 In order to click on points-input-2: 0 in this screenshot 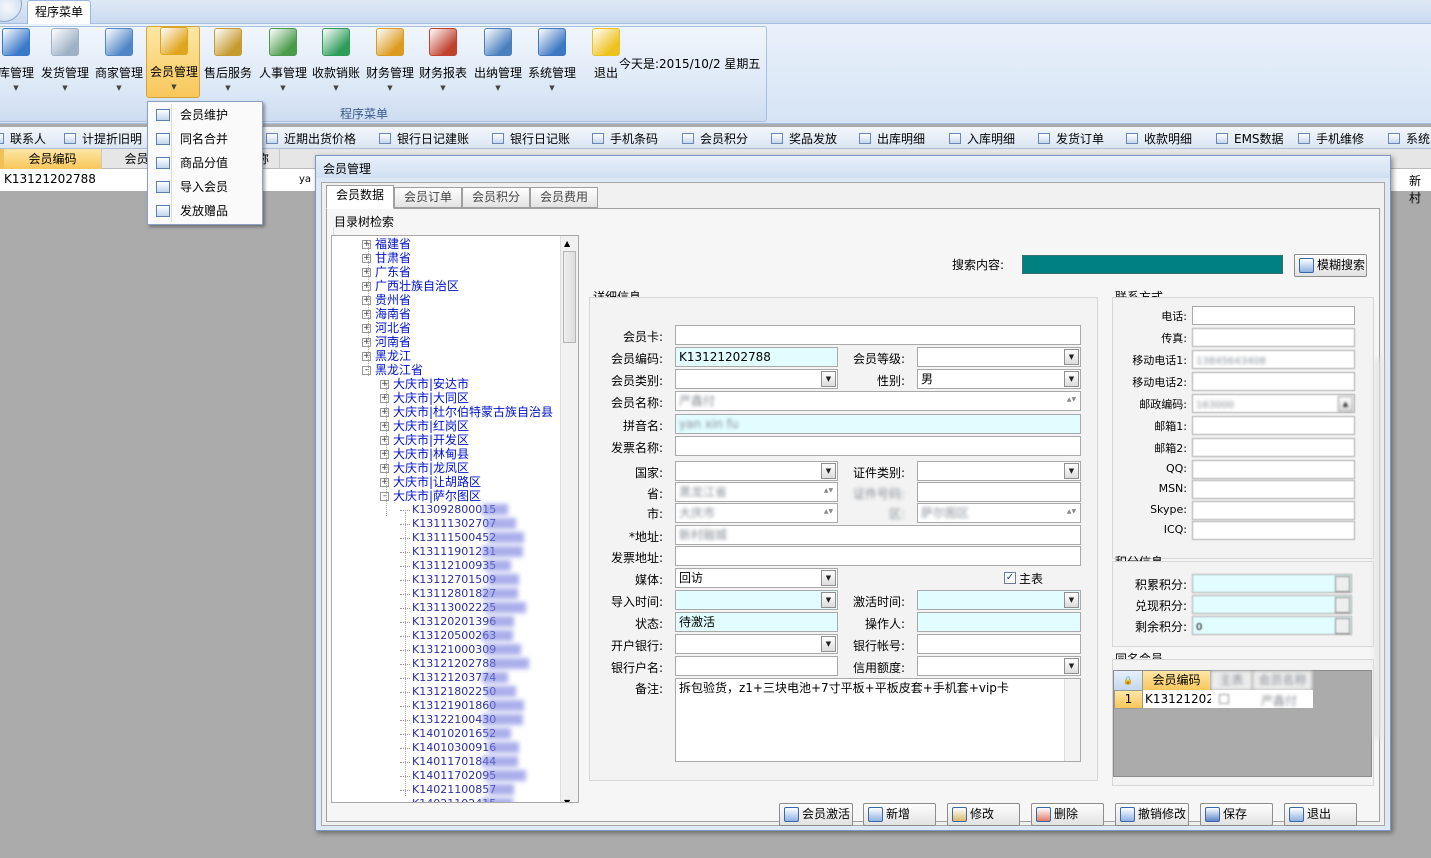, I will do `click(1272, 625)`.